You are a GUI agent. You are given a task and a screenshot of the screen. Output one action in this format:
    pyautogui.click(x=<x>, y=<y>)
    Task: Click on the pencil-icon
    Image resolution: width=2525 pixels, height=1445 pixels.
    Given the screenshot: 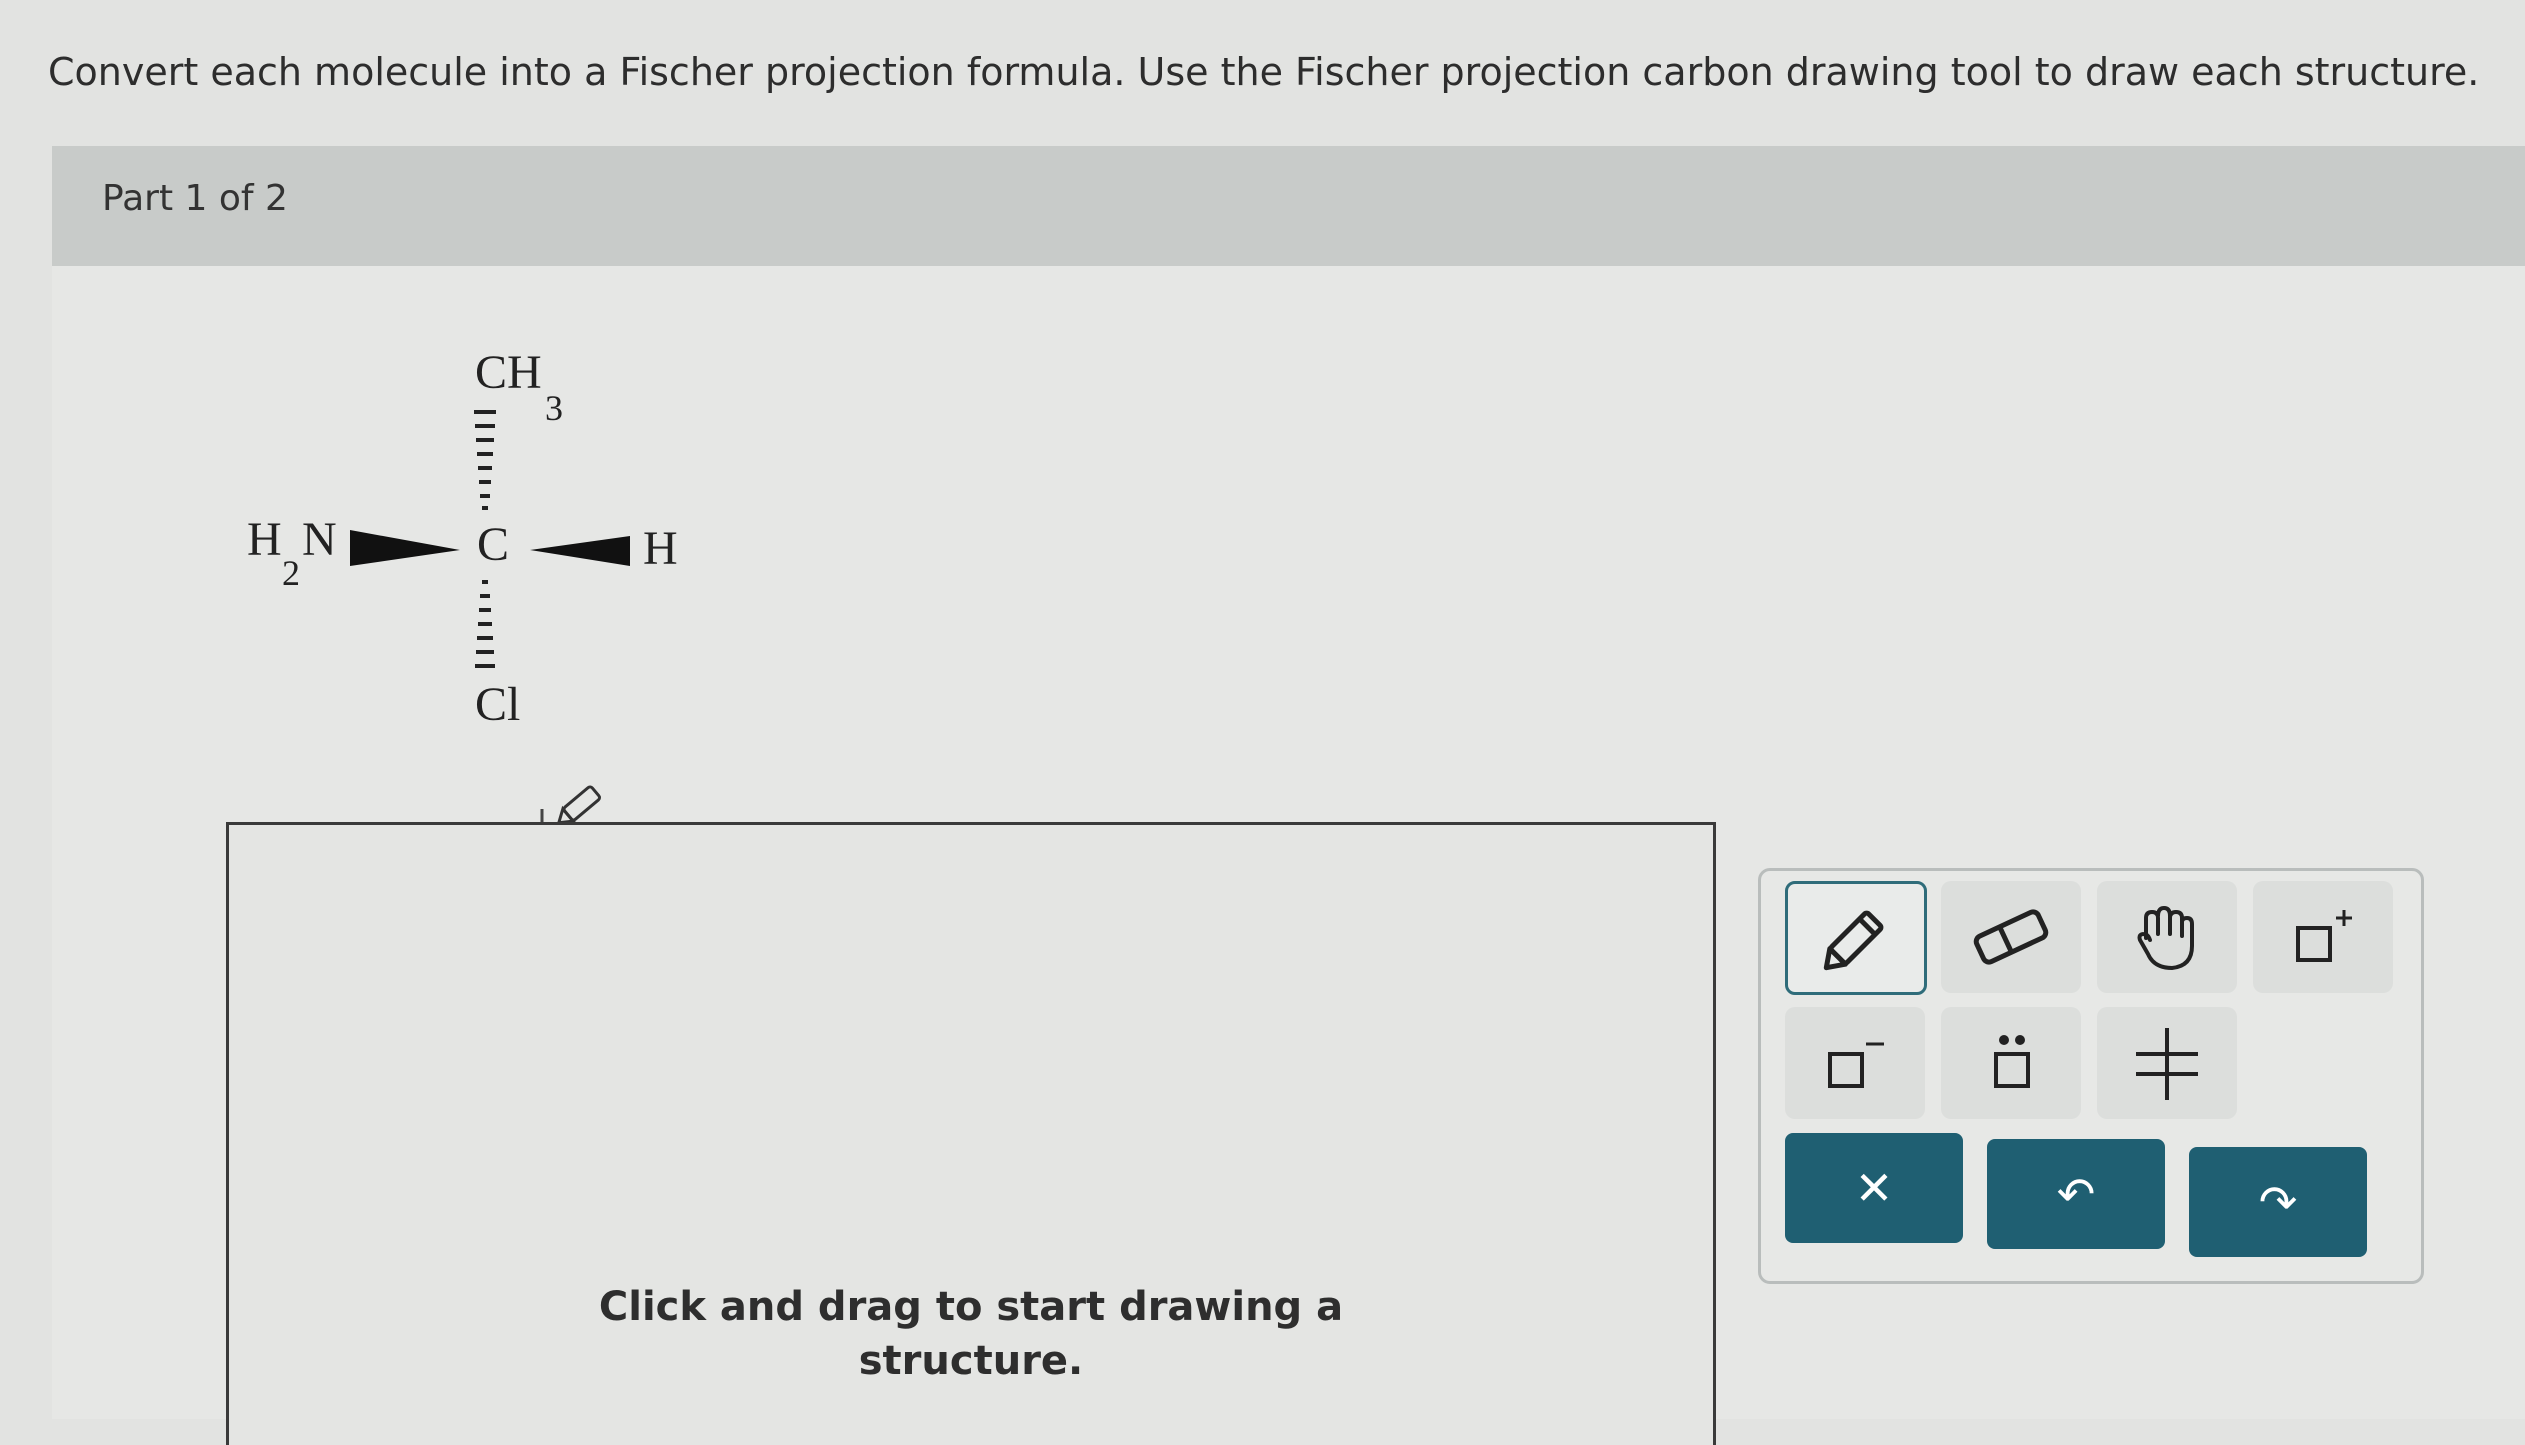 What is the action you would take?
    pyautogui.click(x=1853, y=940)
    